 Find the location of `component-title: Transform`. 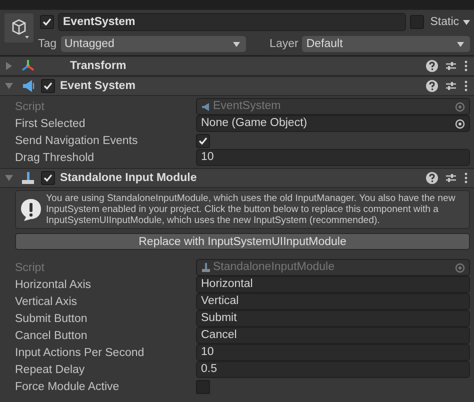

component-title: Transform is located at coordinates (98, 66).